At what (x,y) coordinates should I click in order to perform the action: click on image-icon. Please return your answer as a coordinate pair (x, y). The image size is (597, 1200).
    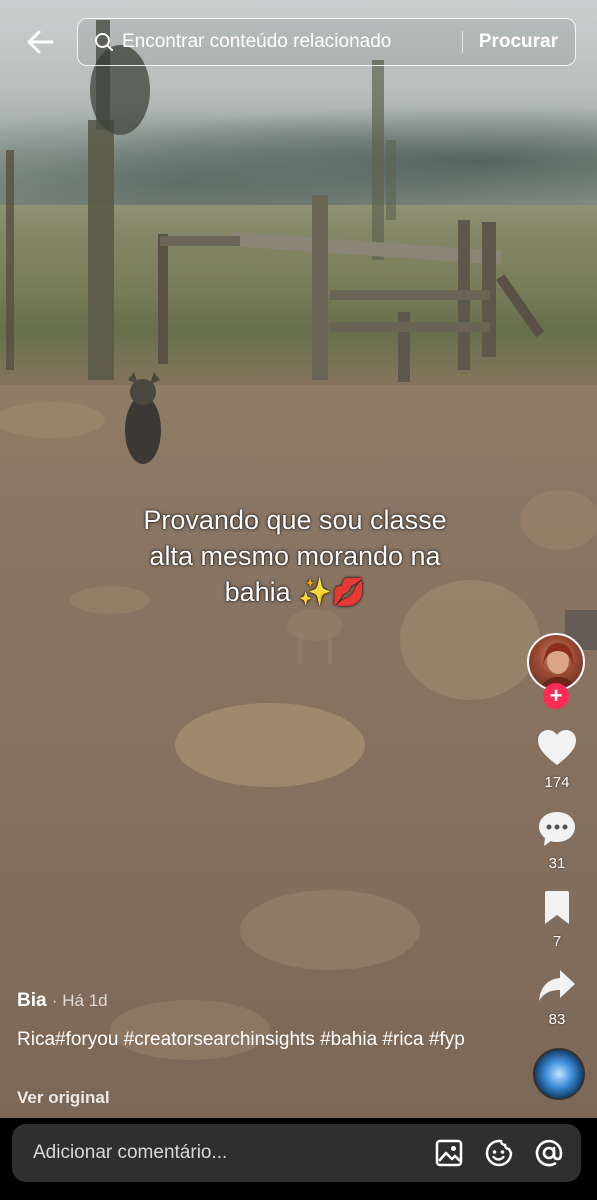
    Looking at the image, I should click on (449, 1153).